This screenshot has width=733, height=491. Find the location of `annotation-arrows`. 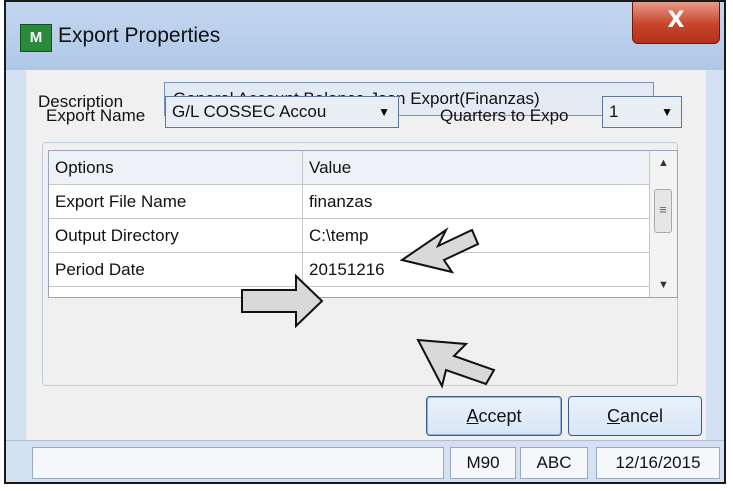

annotation-arrows is located at coordinates (368, 308).